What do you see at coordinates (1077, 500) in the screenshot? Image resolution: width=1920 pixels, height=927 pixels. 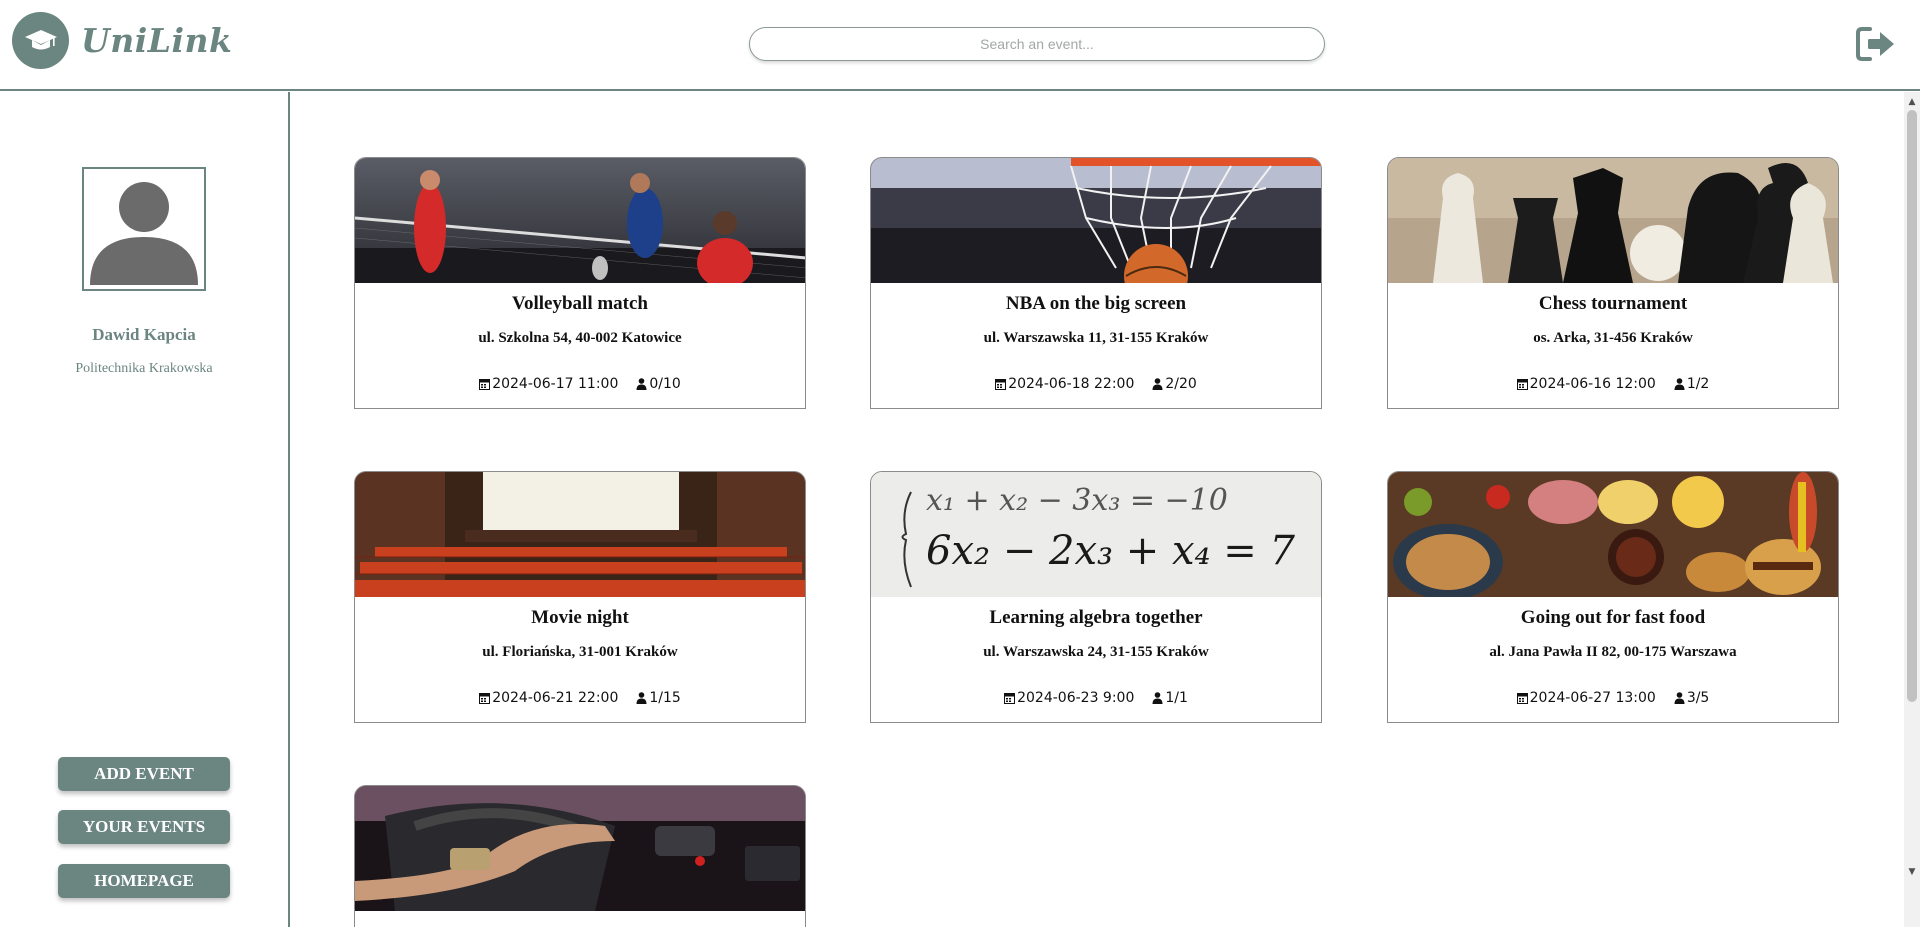 I see `svg-text: x₁ + x₂ − 3x₃ = −10` at bounding box center [1077, 500].